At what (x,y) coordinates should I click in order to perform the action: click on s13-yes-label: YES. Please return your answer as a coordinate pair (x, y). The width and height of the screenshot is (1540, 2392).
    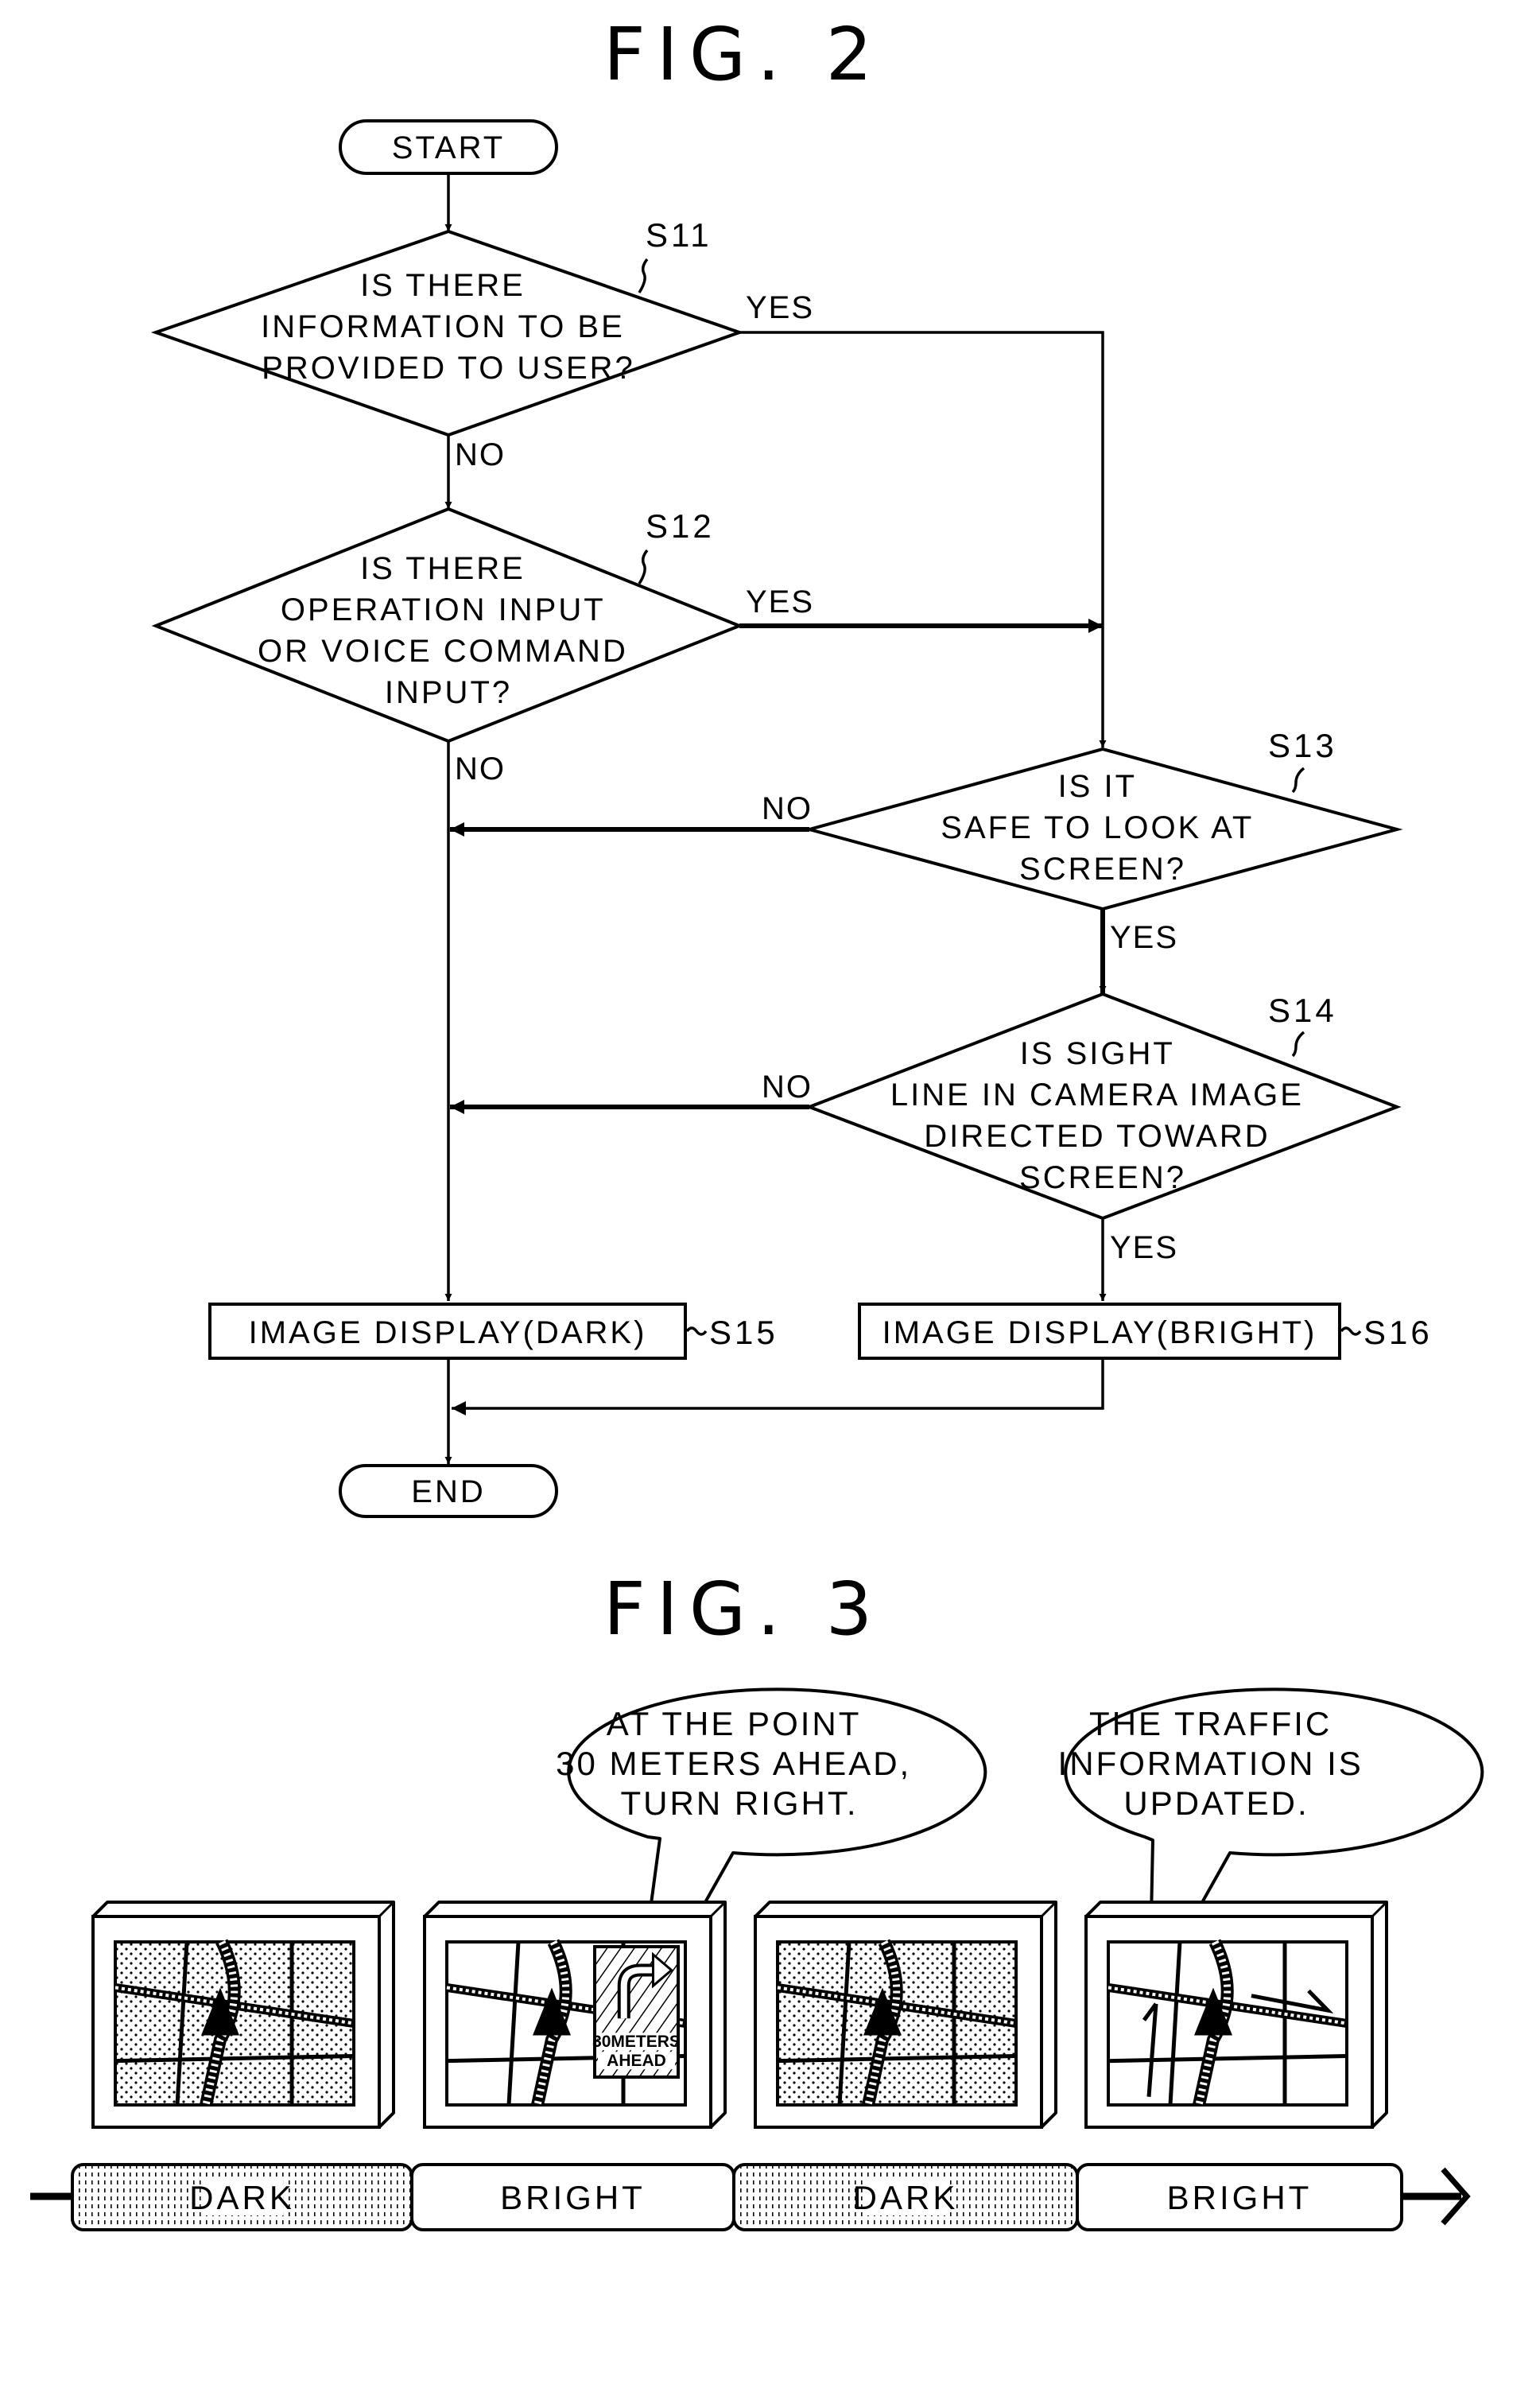
    Looking at the image, I should click on (1144, 938).